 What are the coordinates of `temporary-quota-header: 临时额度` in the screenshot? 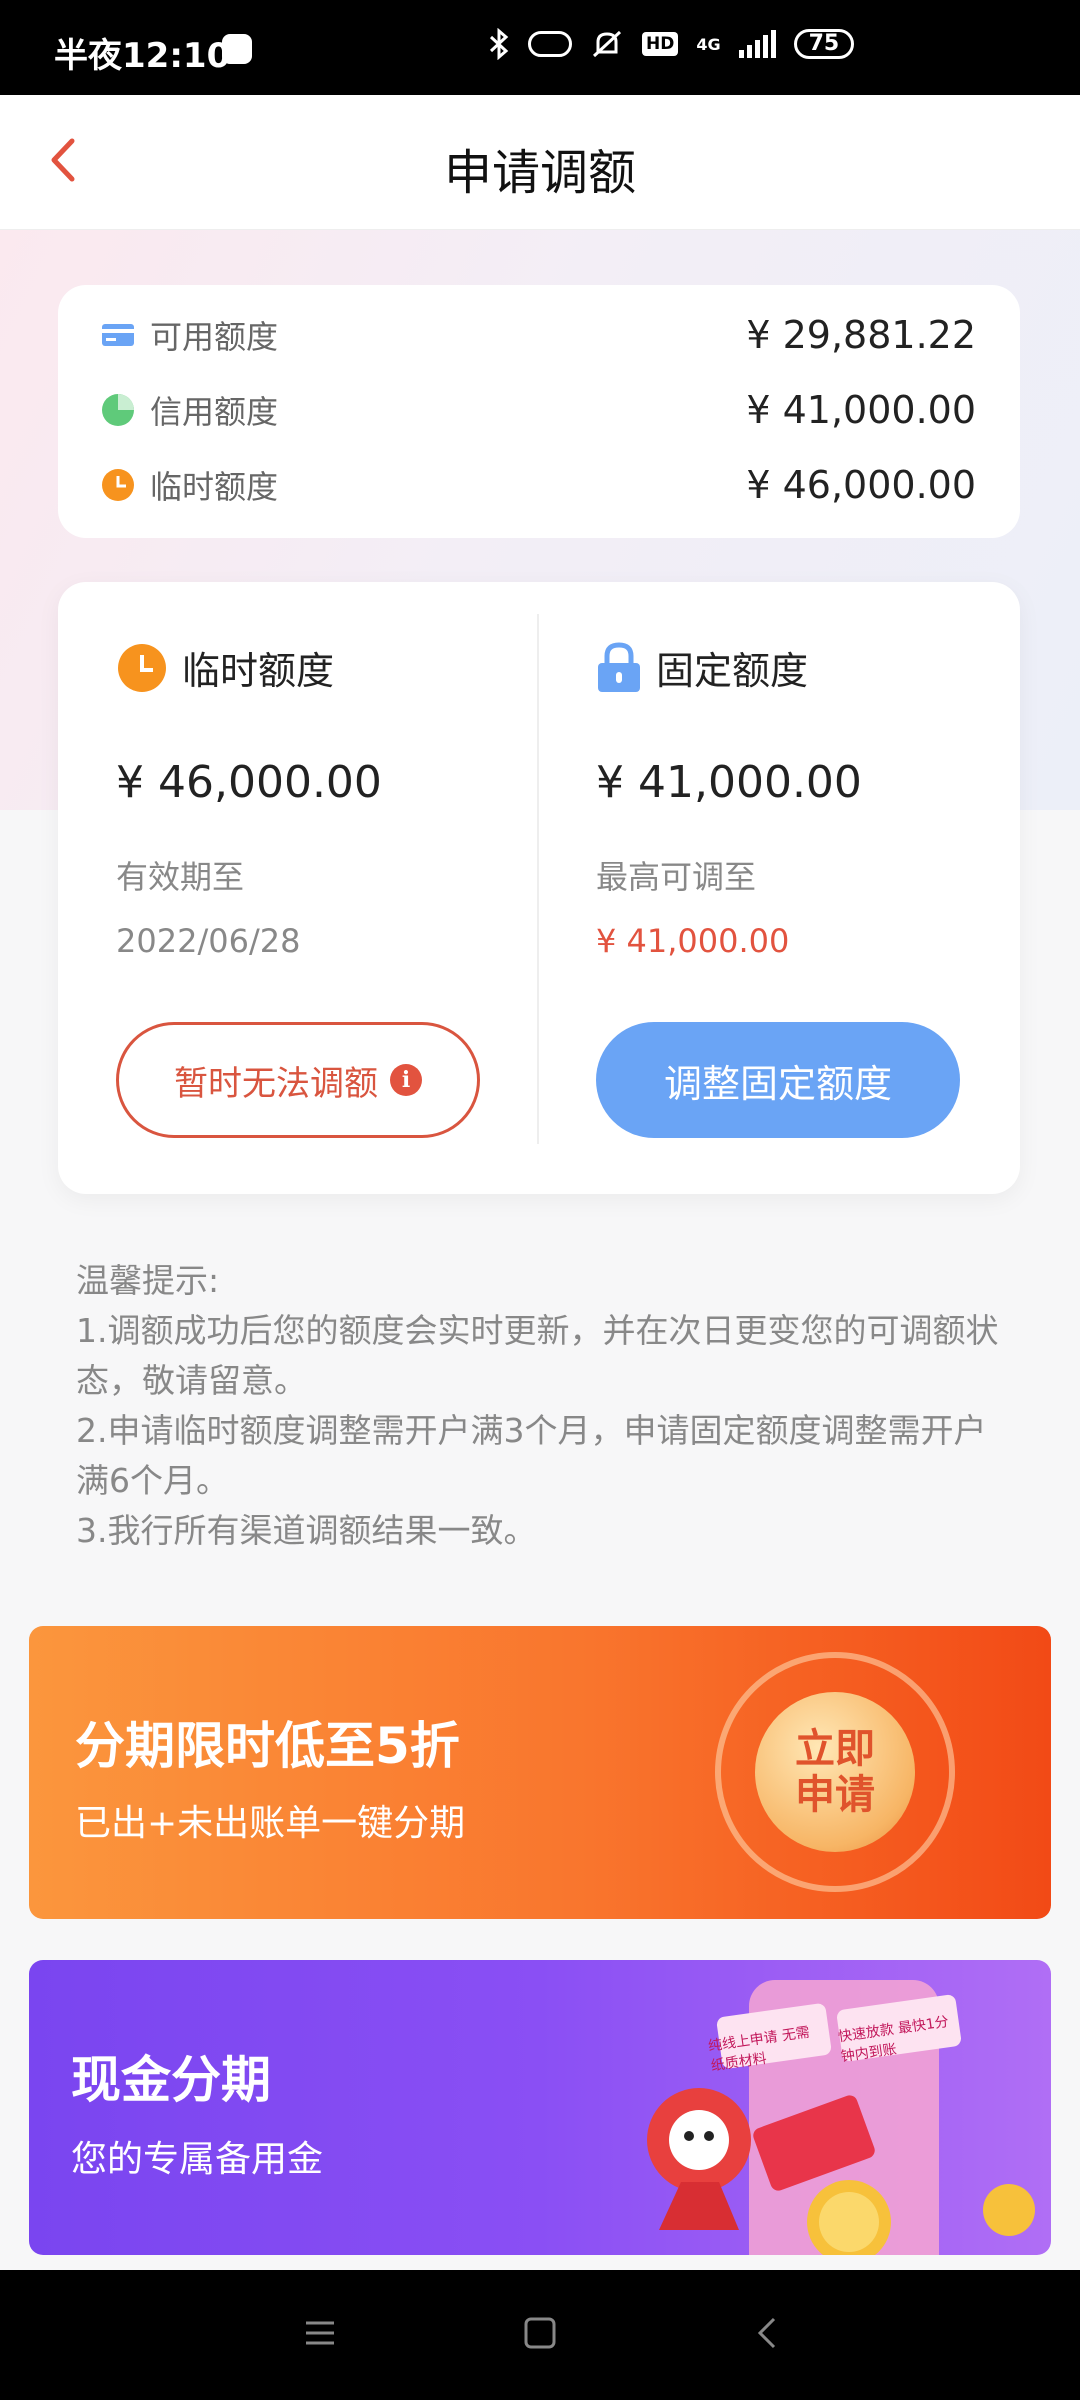 It's located at (225, 667).